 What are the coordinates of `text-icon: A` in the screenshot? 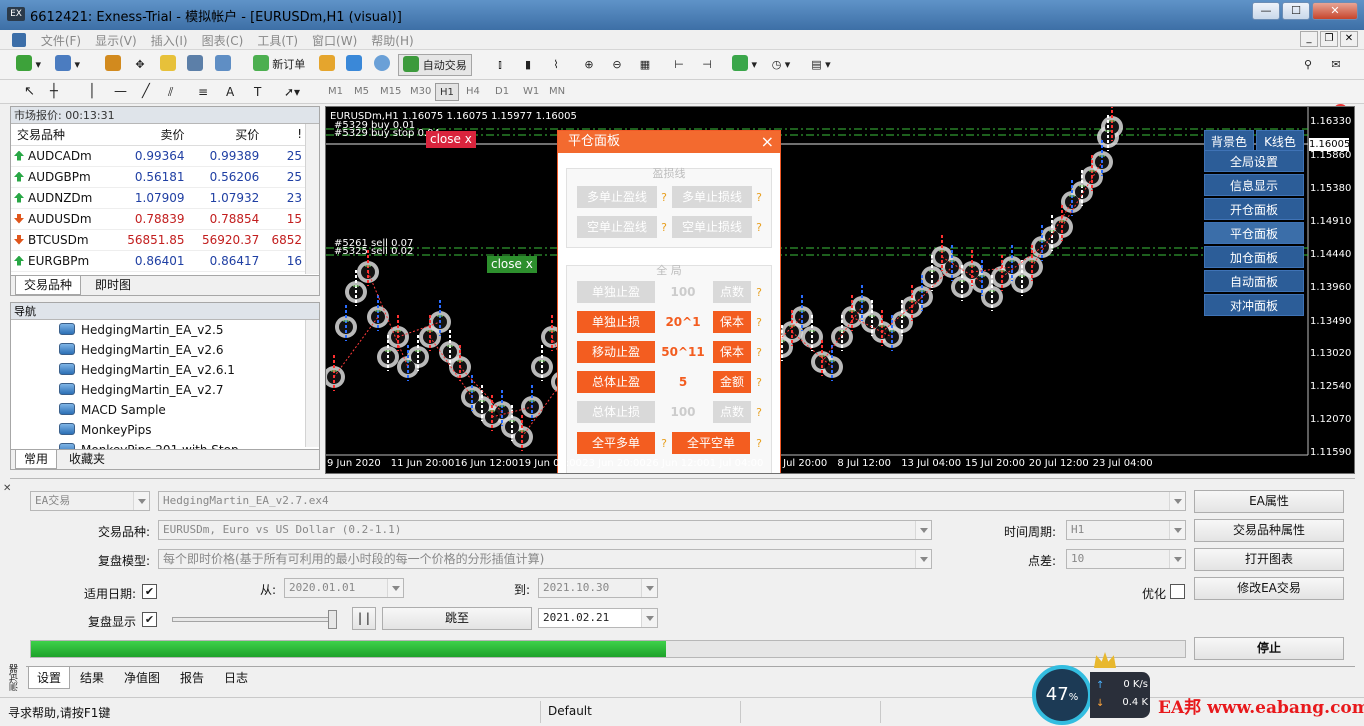 It's located at (230, 92).